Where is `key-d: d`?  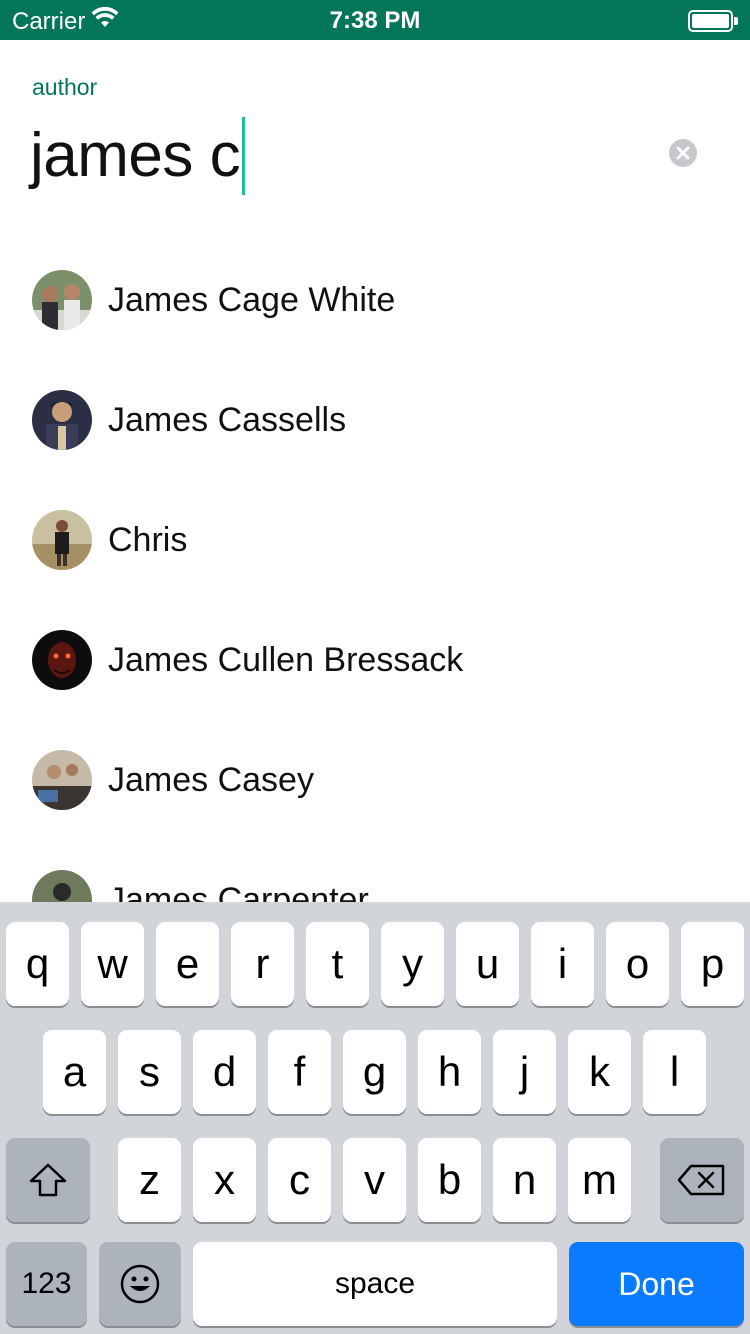
key-d: d is located at coordinates (224, 1072).